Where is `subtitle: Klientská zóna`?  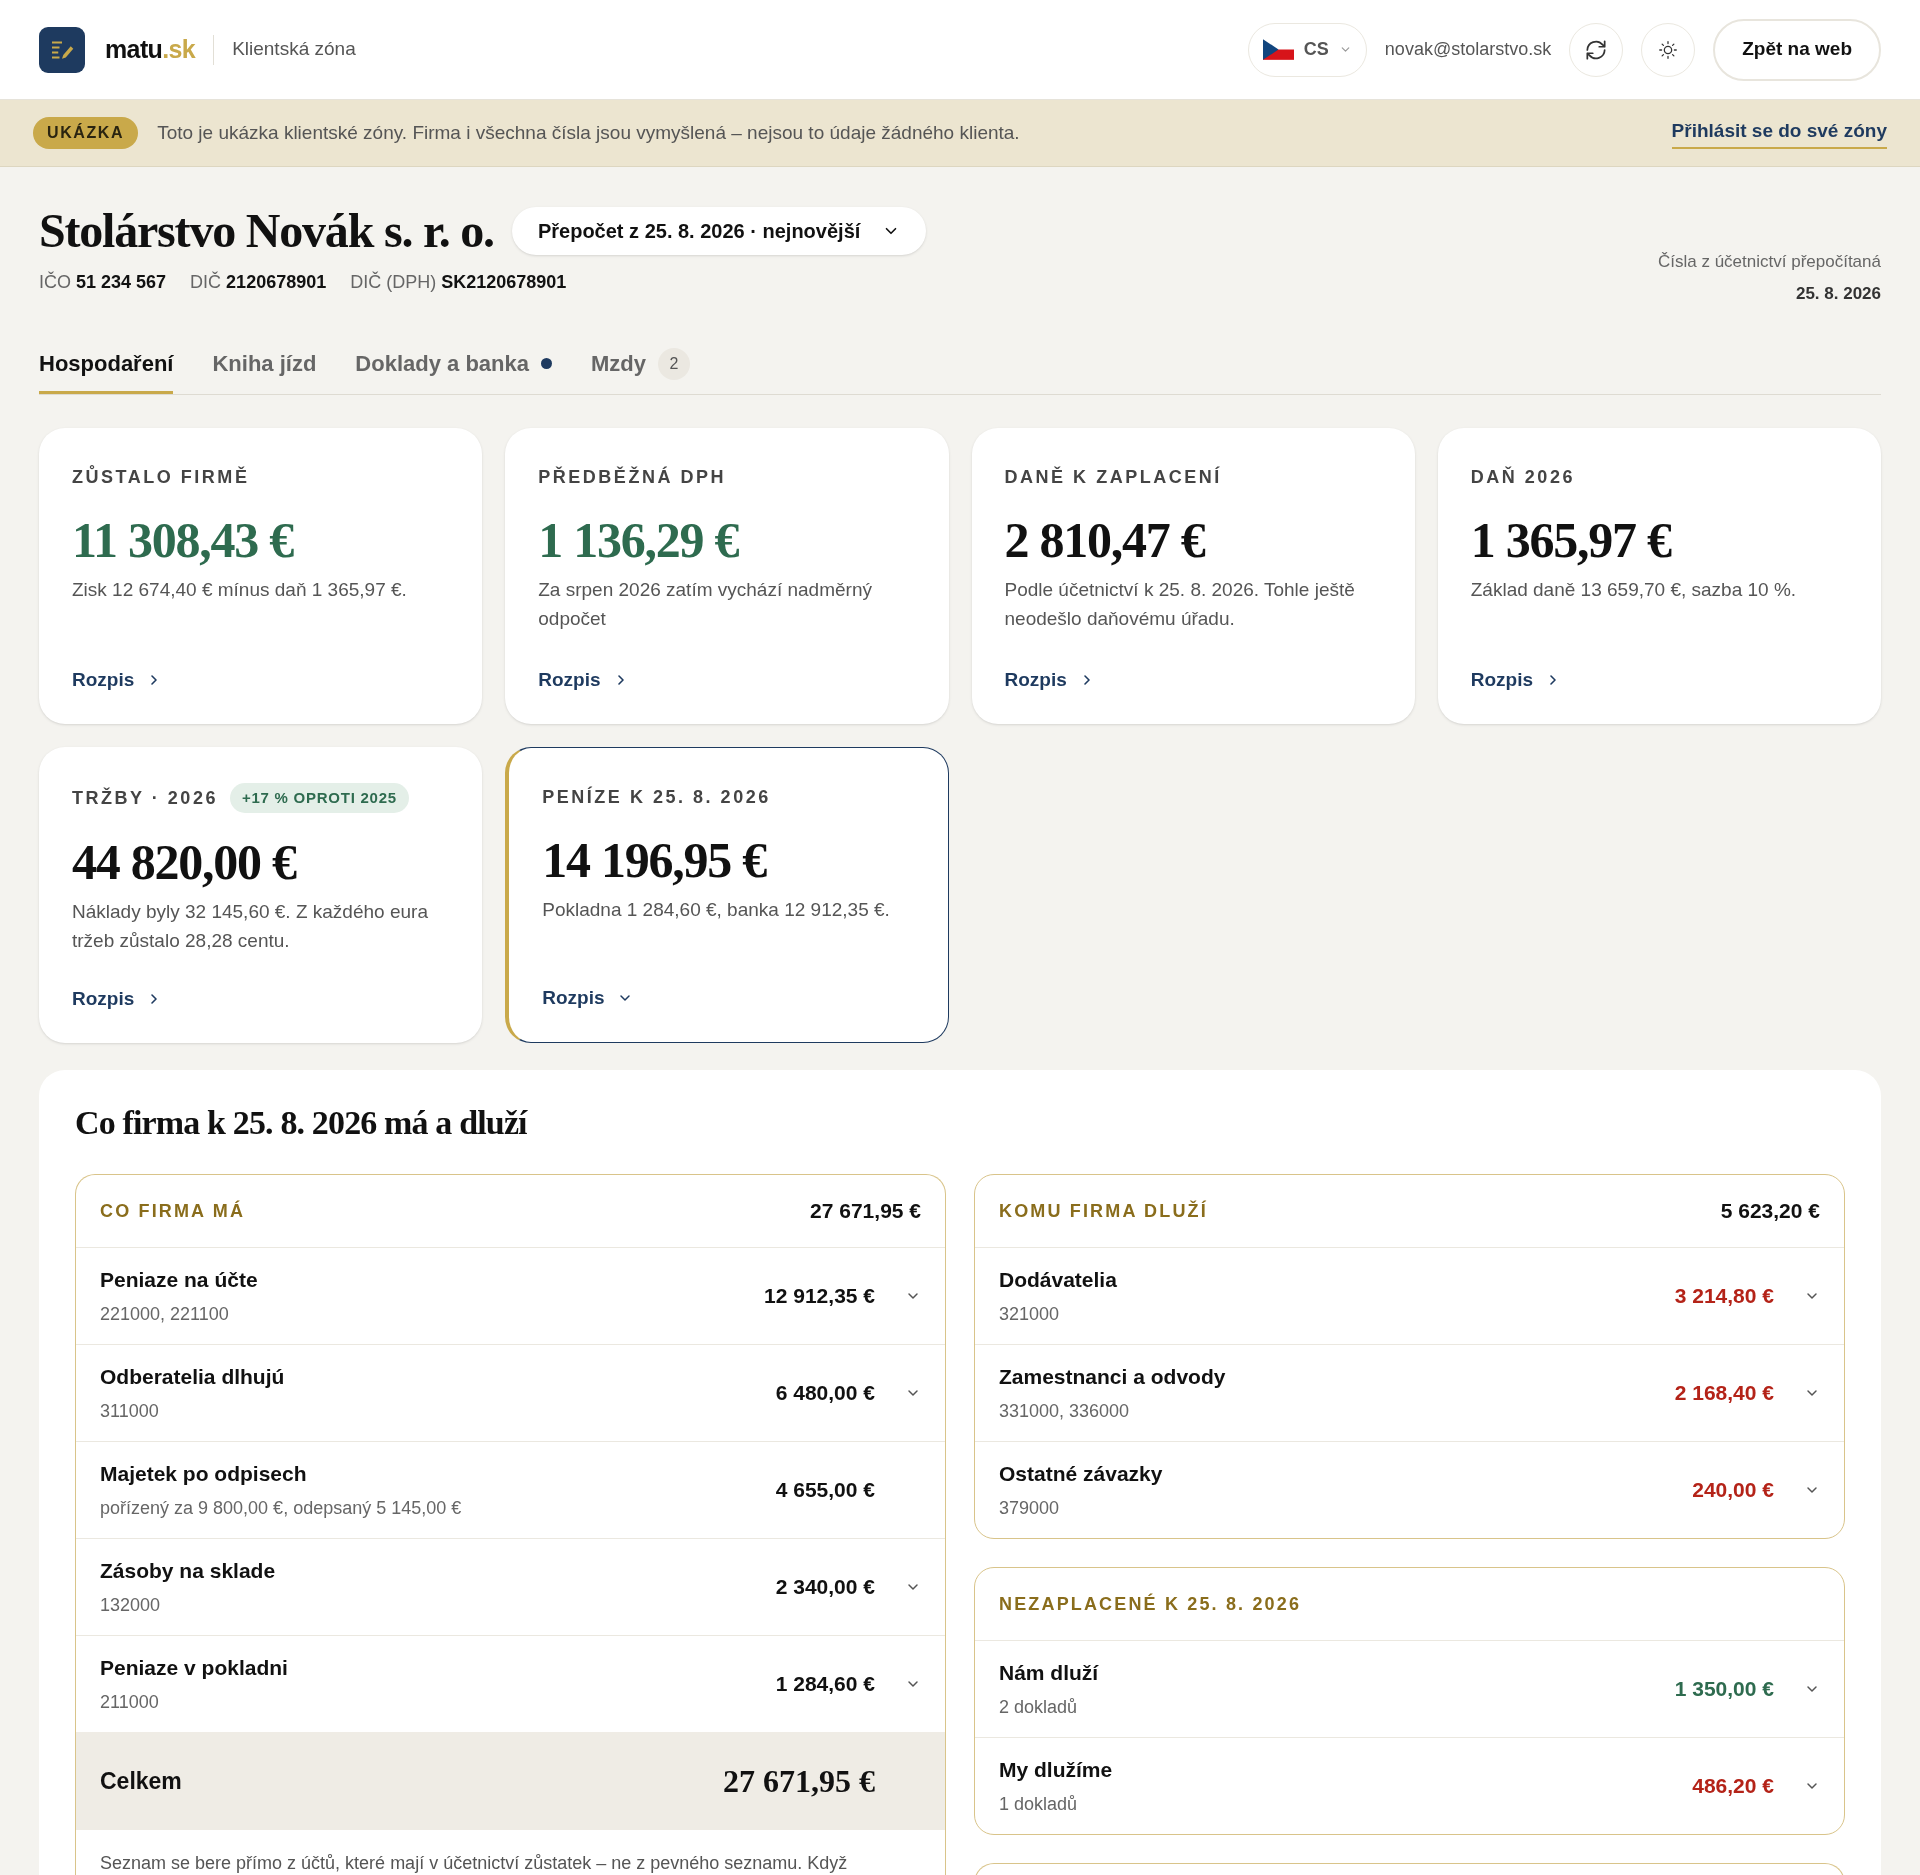
subtitle: Klientská zóna is located at coordinates (294, 49).